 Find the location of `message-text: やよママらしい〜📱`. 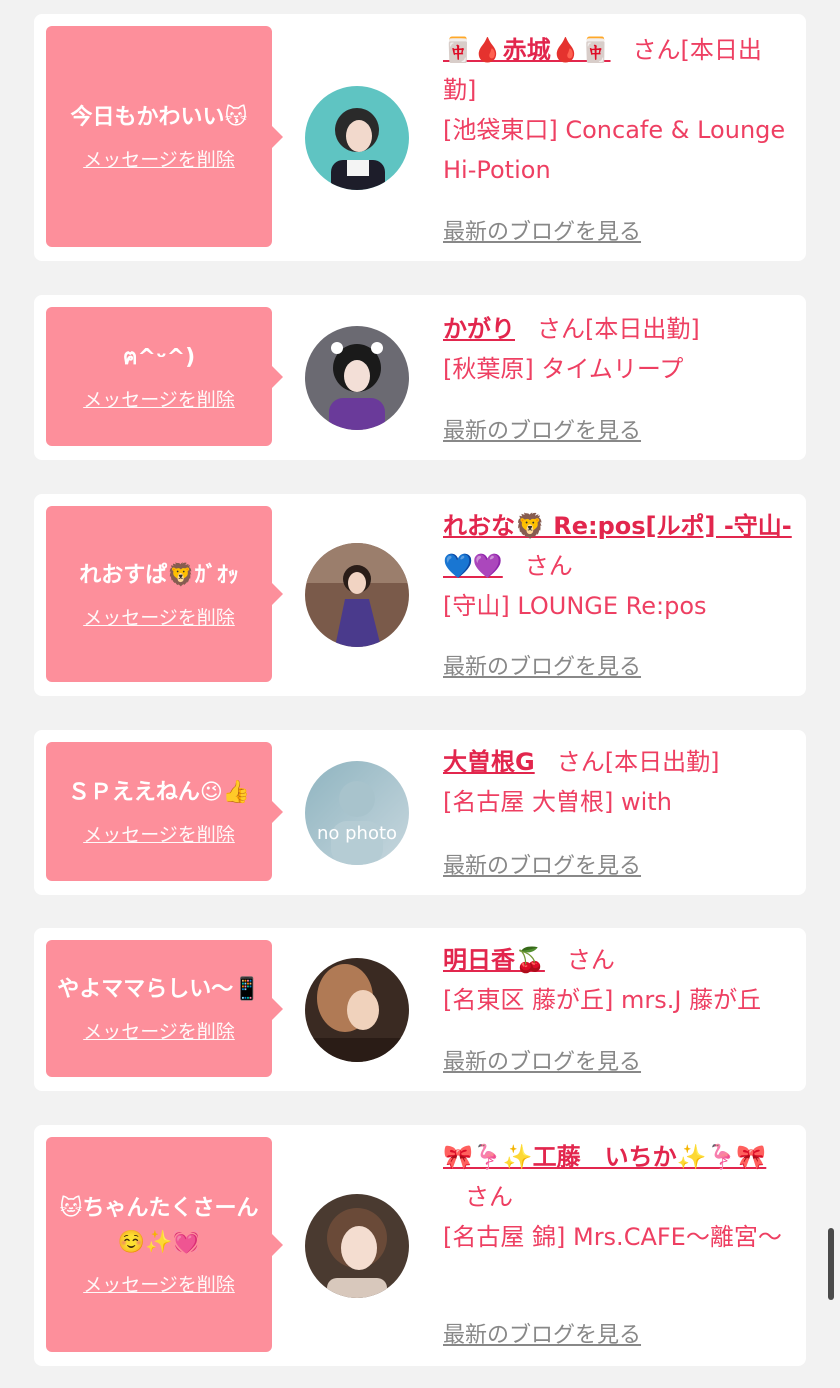

message-text: やよママらしい〜📱 is located at coordinates (159, 989).